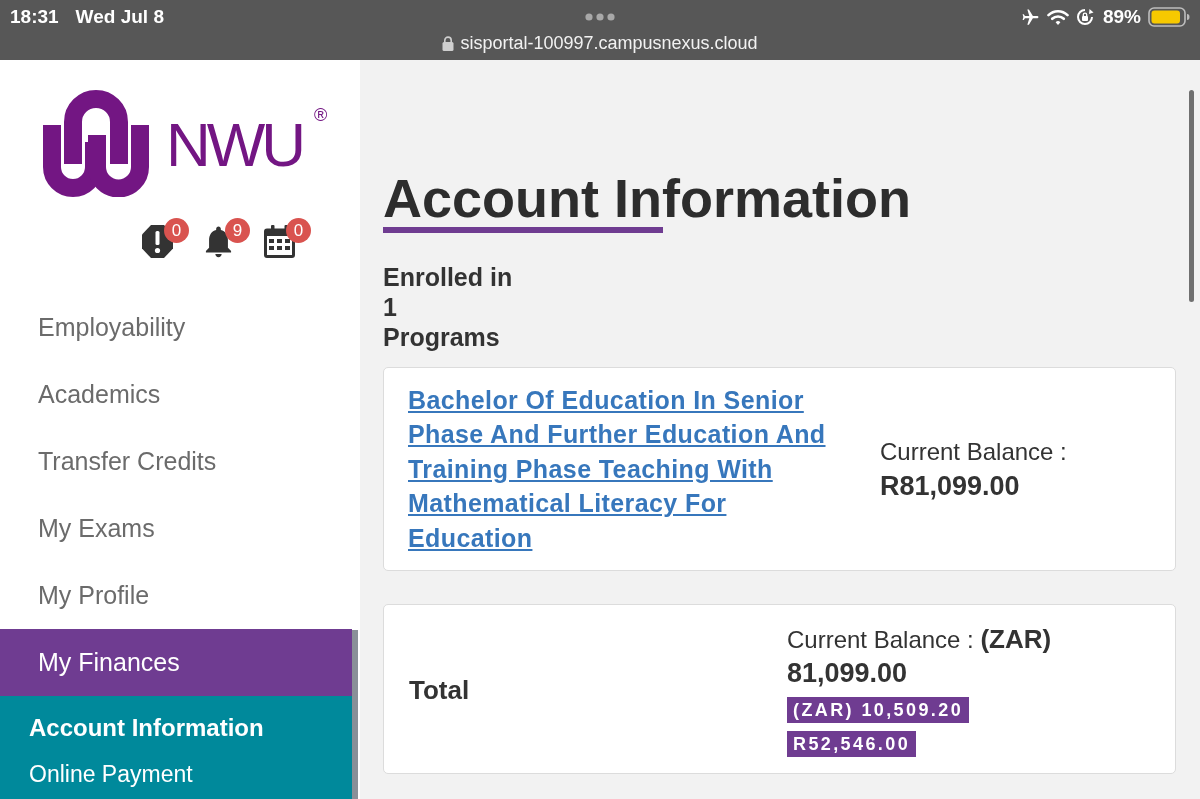 The width and height of the screenshot is (1200, 799). What do you see at coordinates (237, 230) in the screenshot?
I see `count-badge: 9` at bounding box center [237, 230].